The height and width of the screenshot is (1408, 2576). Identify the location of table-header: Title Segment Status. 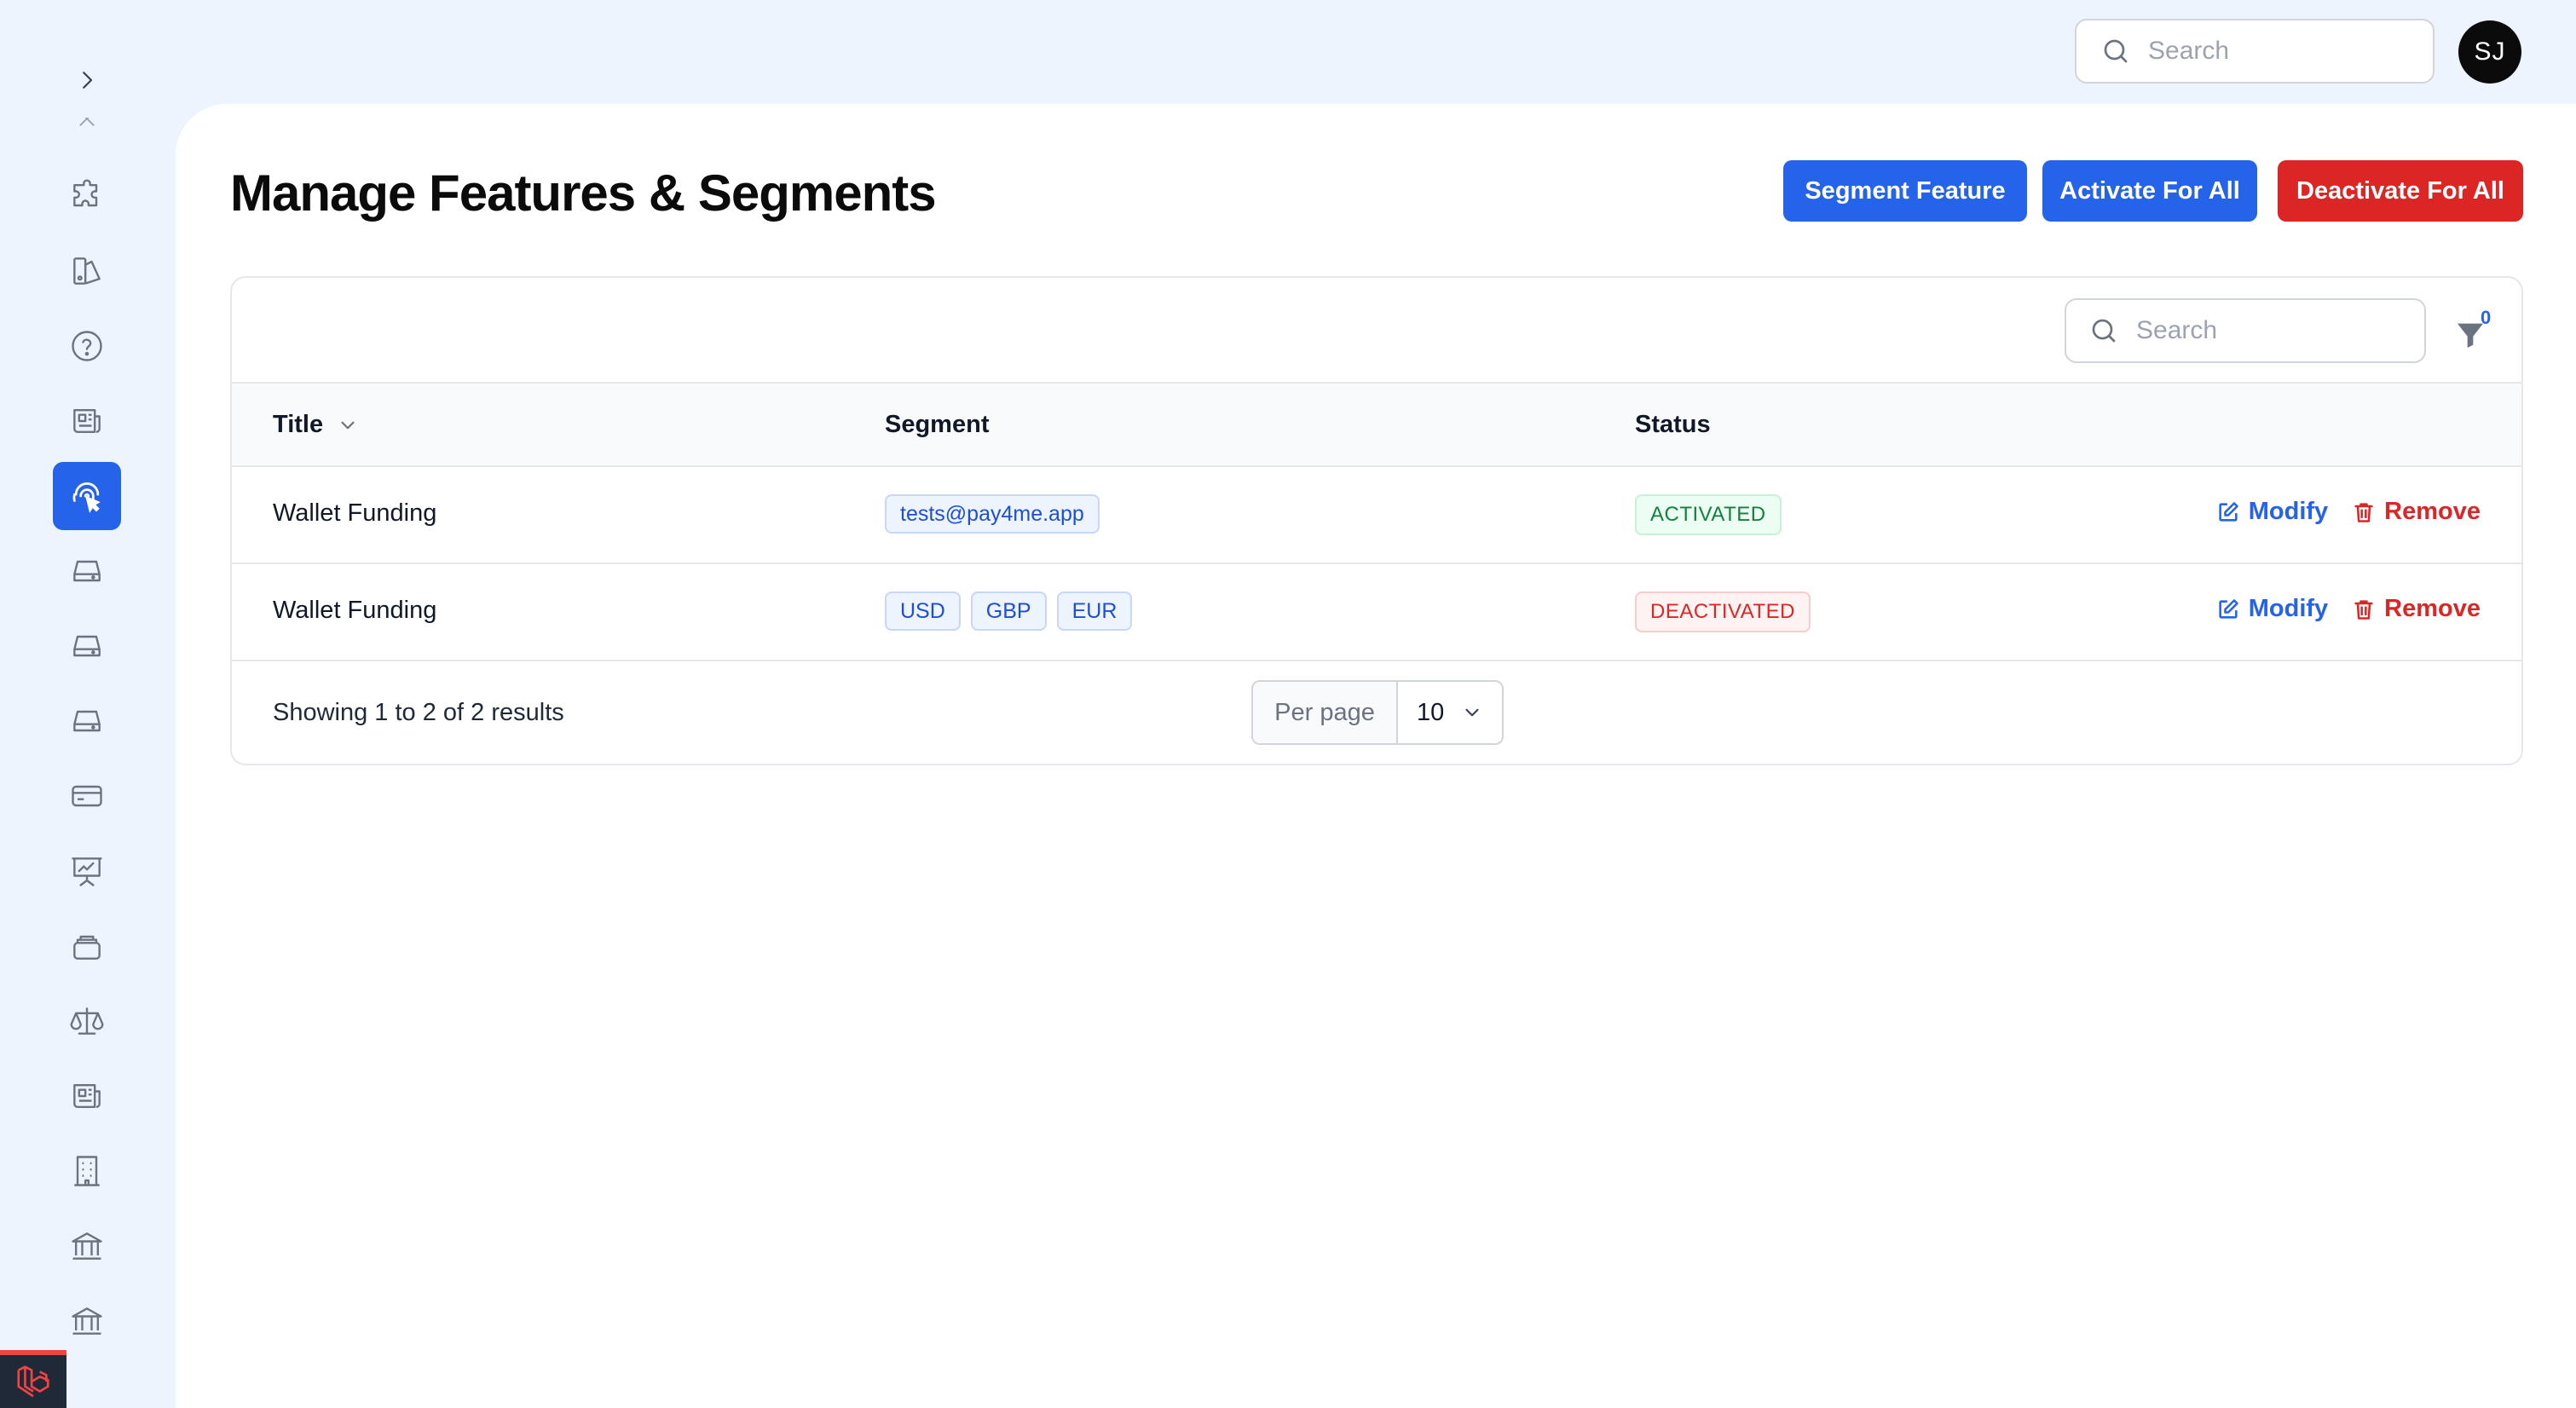
(1376, 425).